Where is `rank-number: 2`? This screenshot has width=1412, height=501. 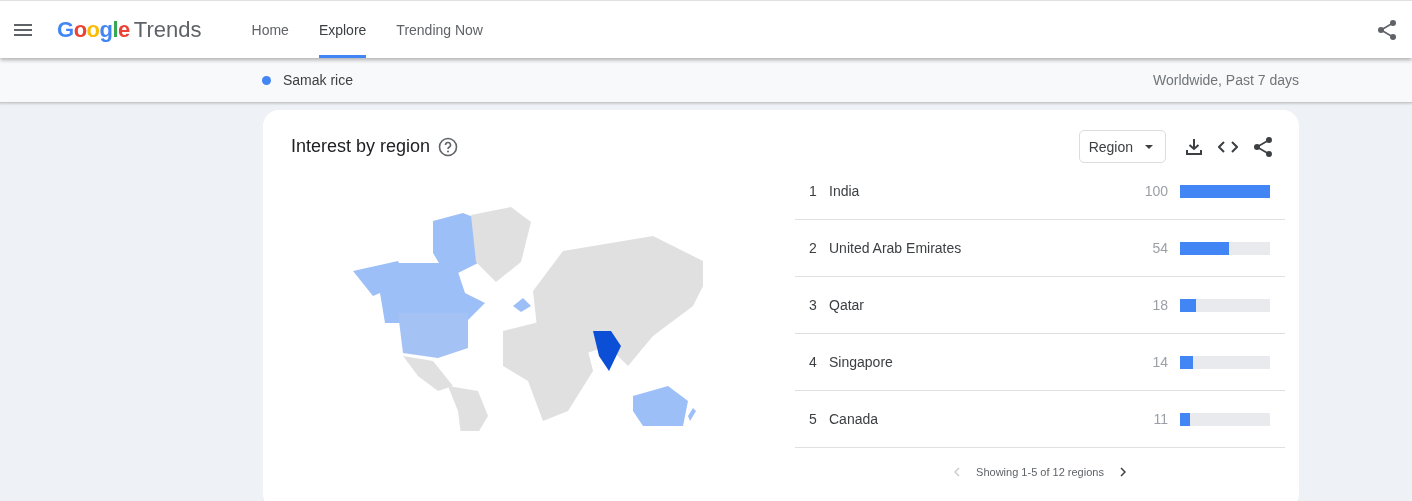 rank-number: 2 is located at coordinates (813, 248).